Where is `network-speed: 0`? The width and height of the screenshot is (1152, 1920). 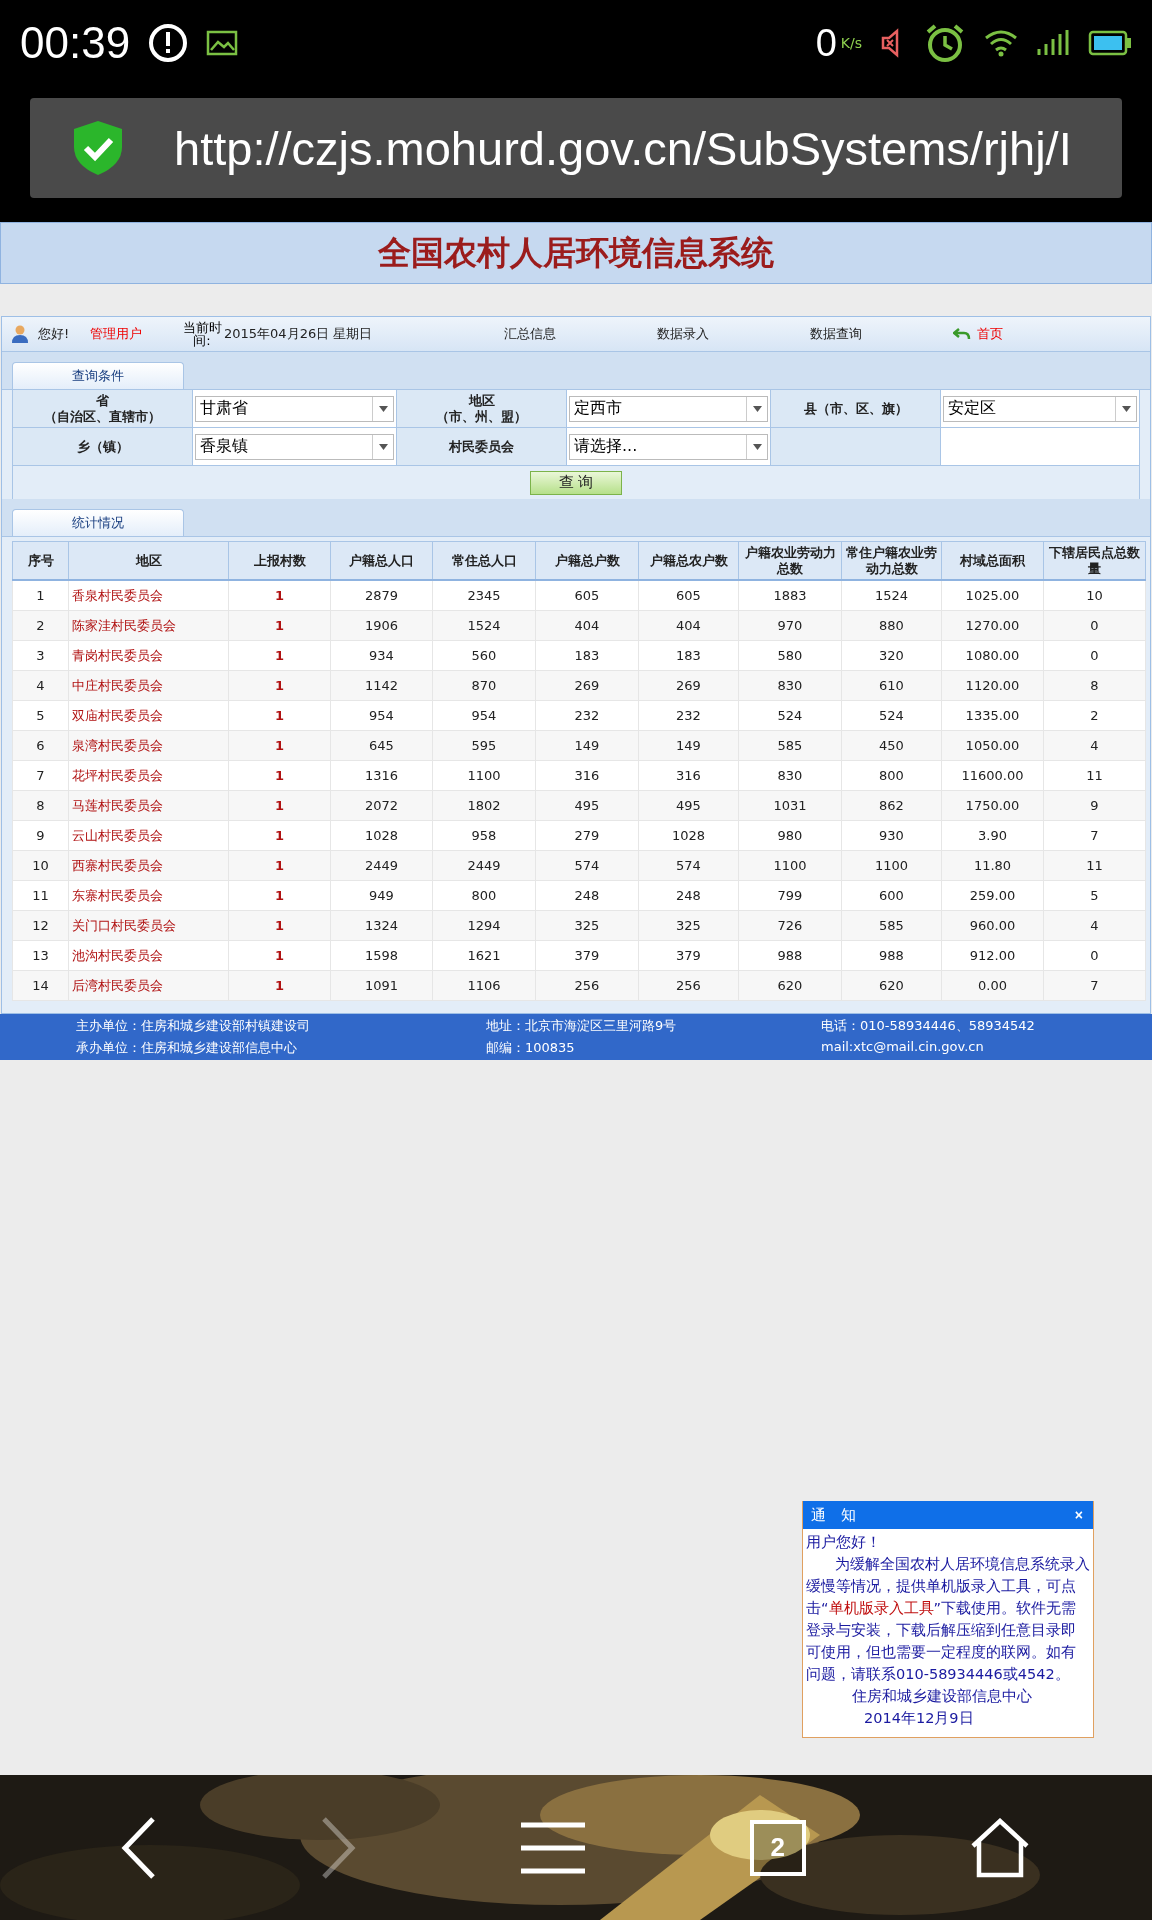 network-speed: 0 is located at coordinates (826, 43).